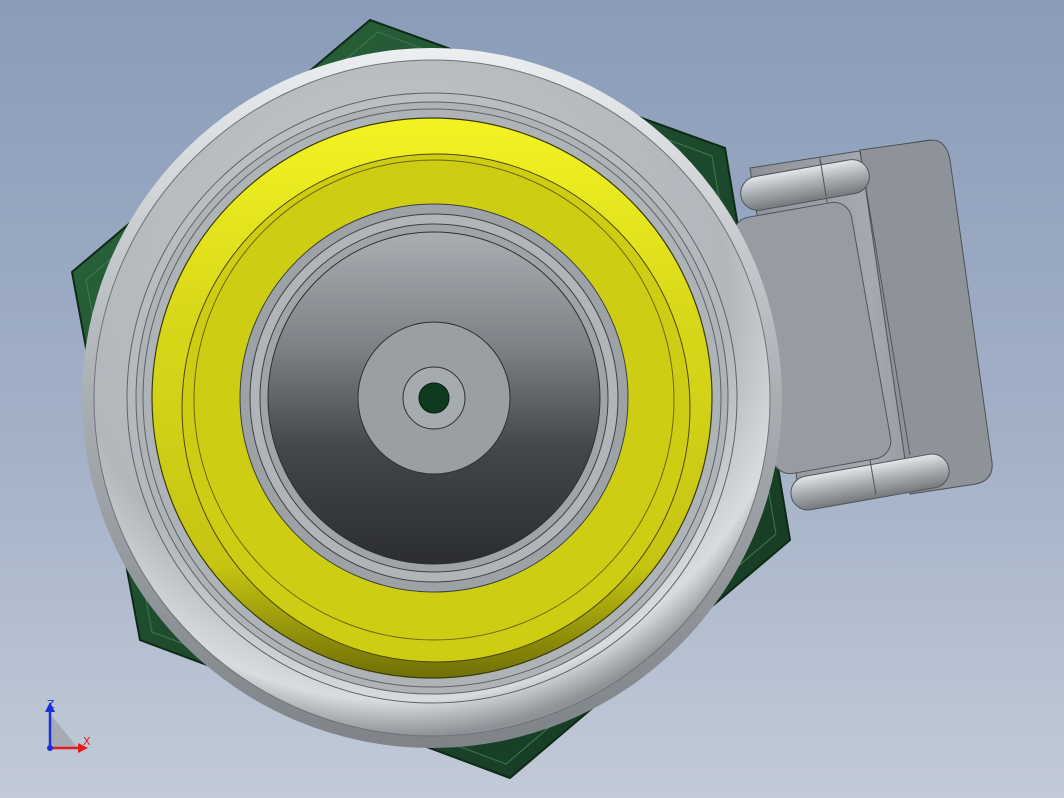 The width and height of the screenshot is (1064, 798). Describe the element at coordinates (51, 704) in the screenshot. I see `z-axis-label: Z` at that location.